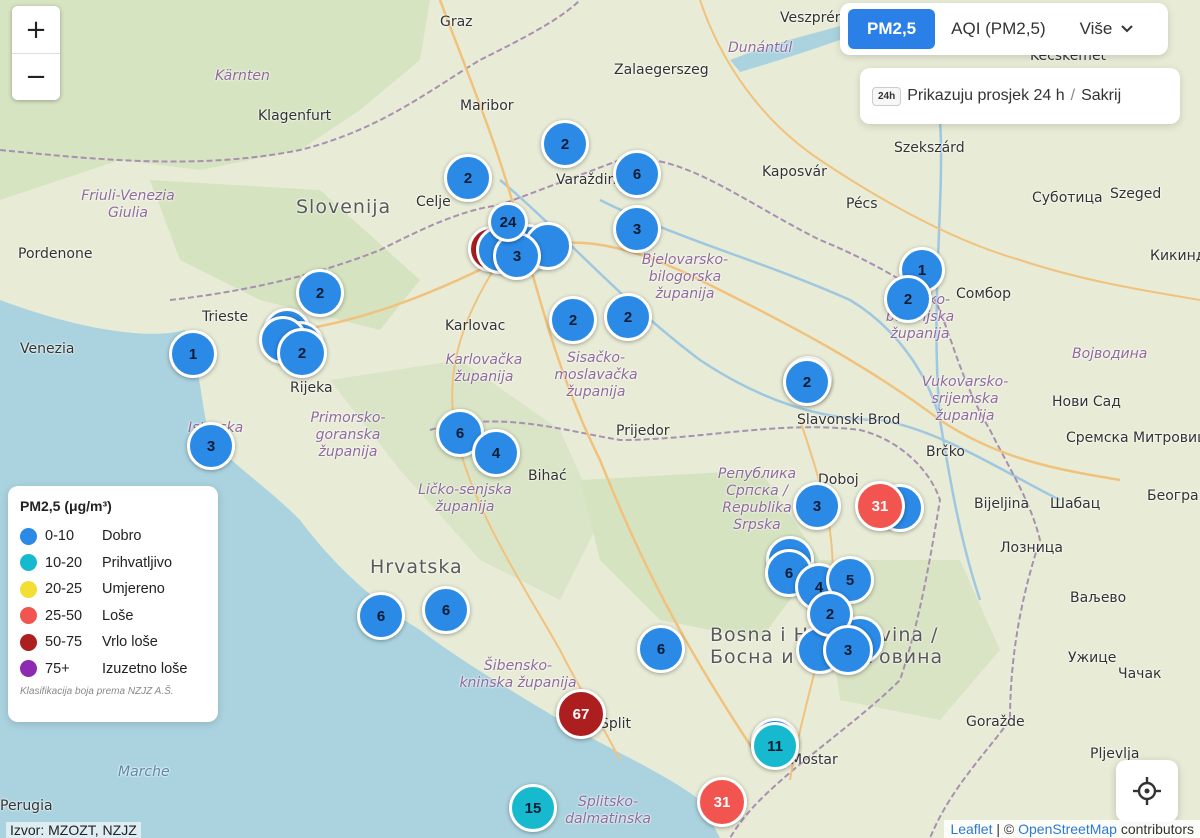 This screenshot has height=838, width=1200. Describe the element at coordinates (986, 95) in the screenshot. I see `average-text: Prikazuju prosjek 24 h` at that location.